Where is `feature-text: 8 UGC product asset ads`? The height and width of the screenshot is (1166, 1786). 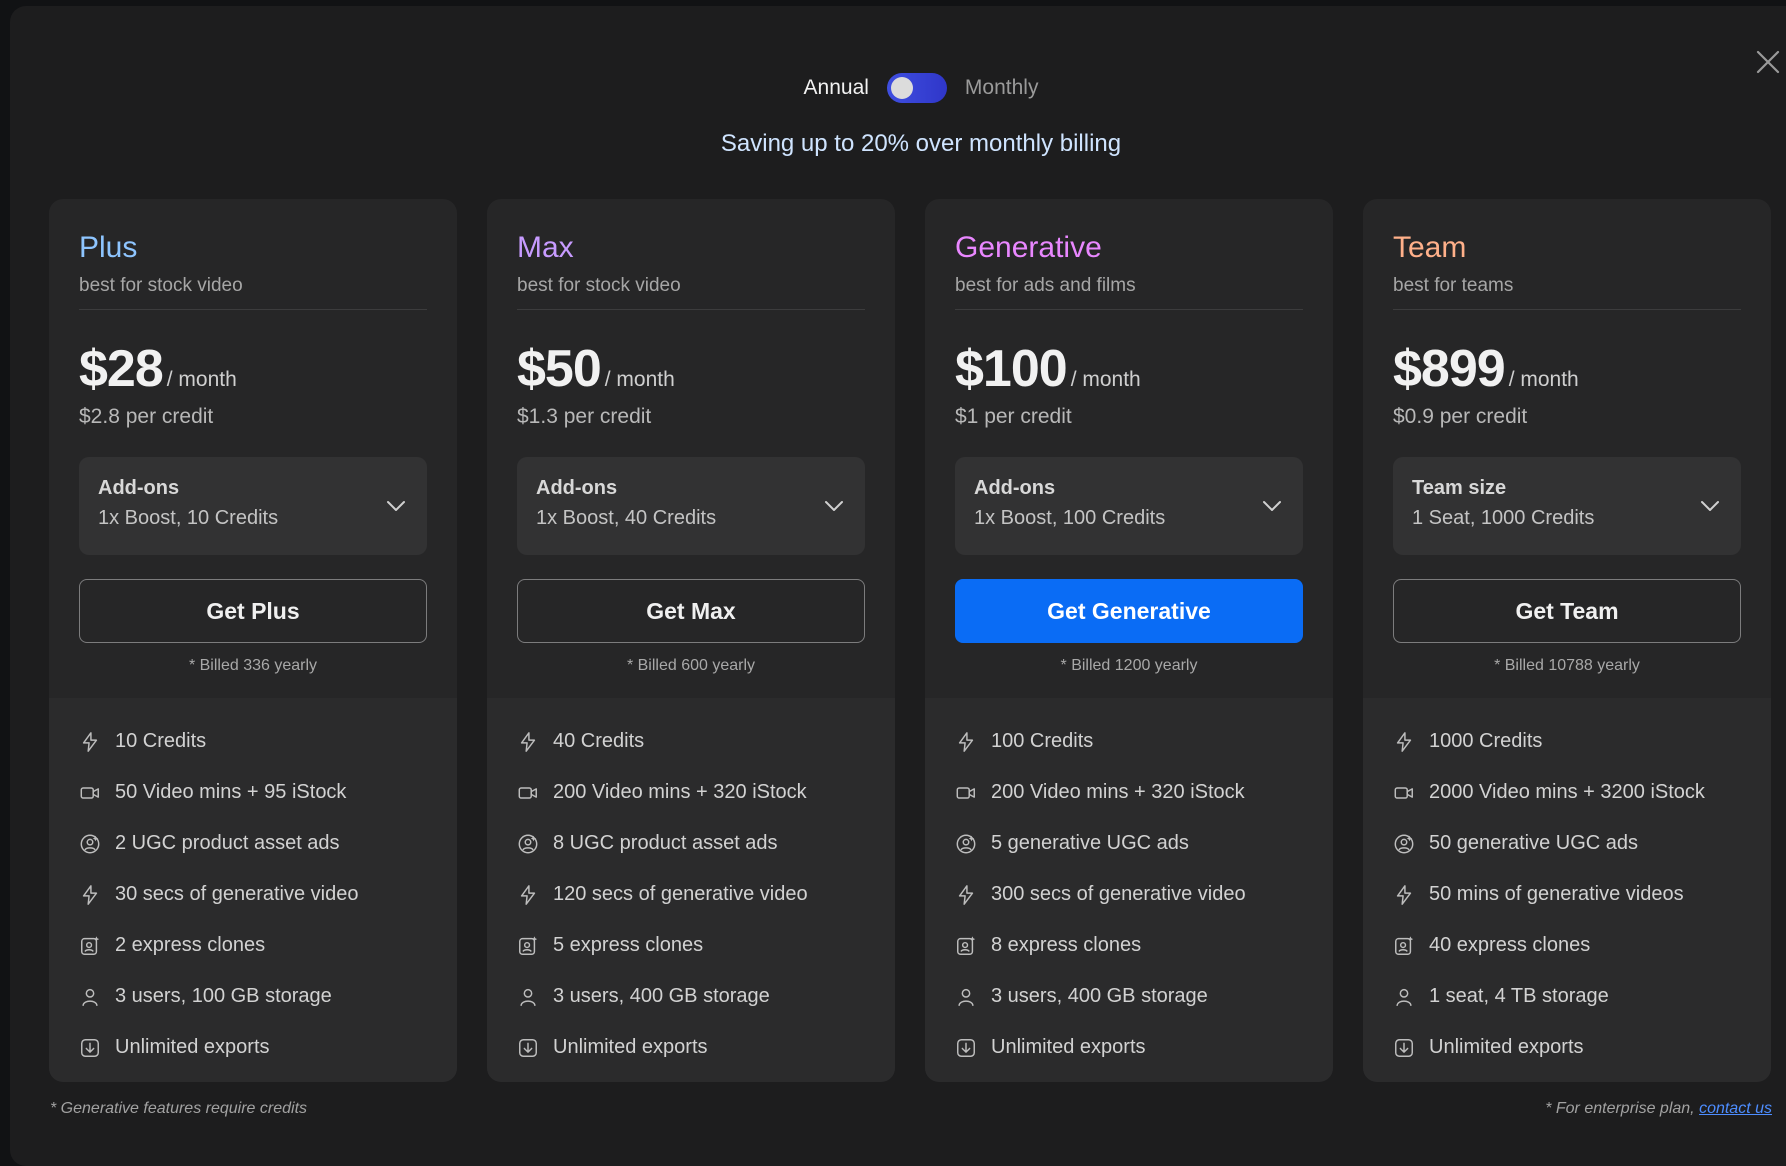
feature-text: 8 UGC product asset ads is located at coordinates (665, 843).